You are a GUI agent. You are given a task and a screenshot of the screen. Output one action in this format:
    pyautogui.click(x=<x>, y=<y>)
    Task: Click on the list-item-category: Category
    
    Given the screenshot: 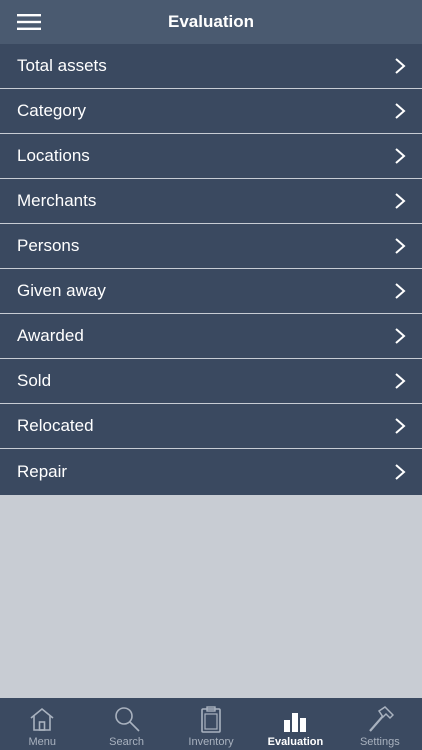 What is the action you would take?
    pyautogui.click(x=211, y=111)
    